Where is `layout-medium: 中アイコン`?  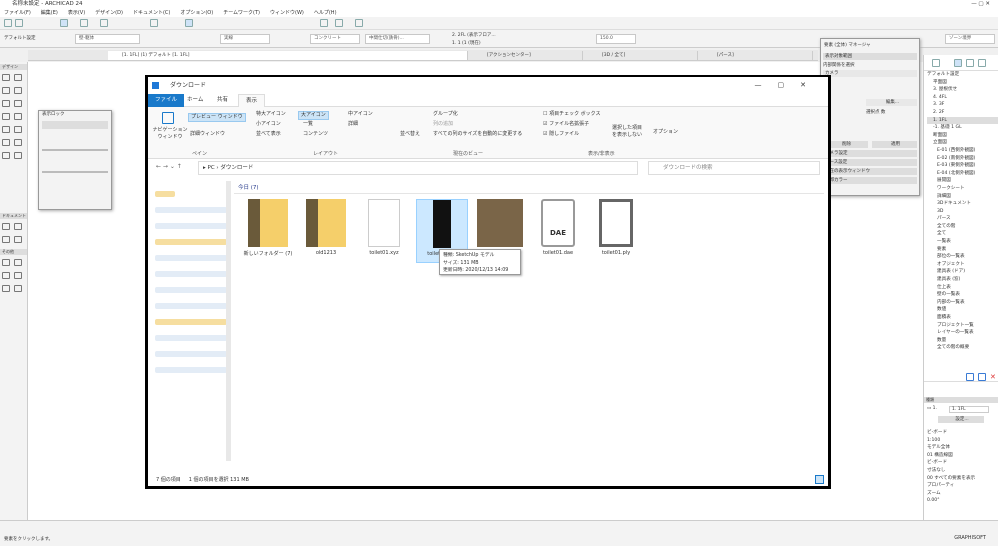
layout-medium: 中アイコン is located at coordinates (360, 114).